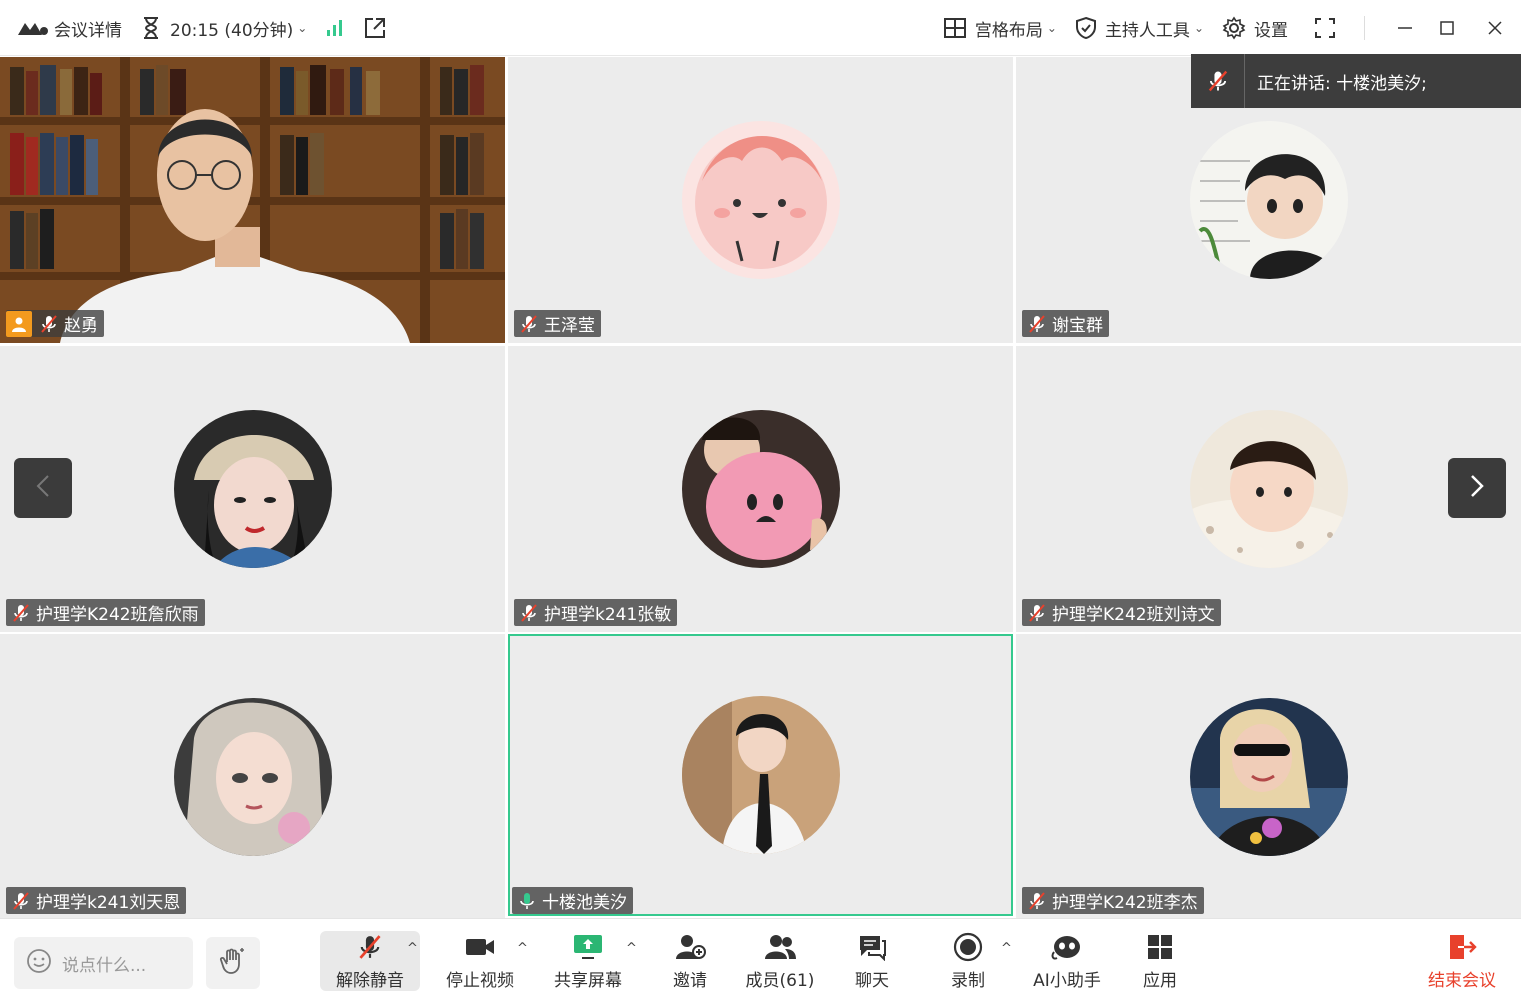 The height and width of the screenshot is (991, 1521). I want to click on raise-hand-button, so click(233, 963).